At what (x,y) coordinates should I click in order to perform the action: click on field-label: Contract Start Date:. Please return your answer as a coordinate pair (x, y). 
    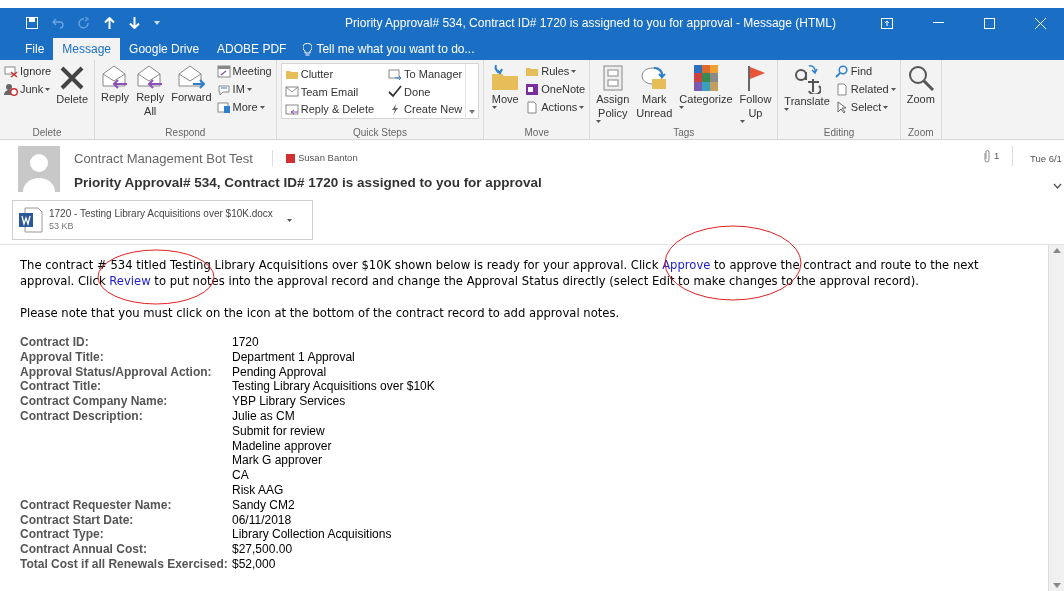
    Looking at the image, I should click on (77, 520).